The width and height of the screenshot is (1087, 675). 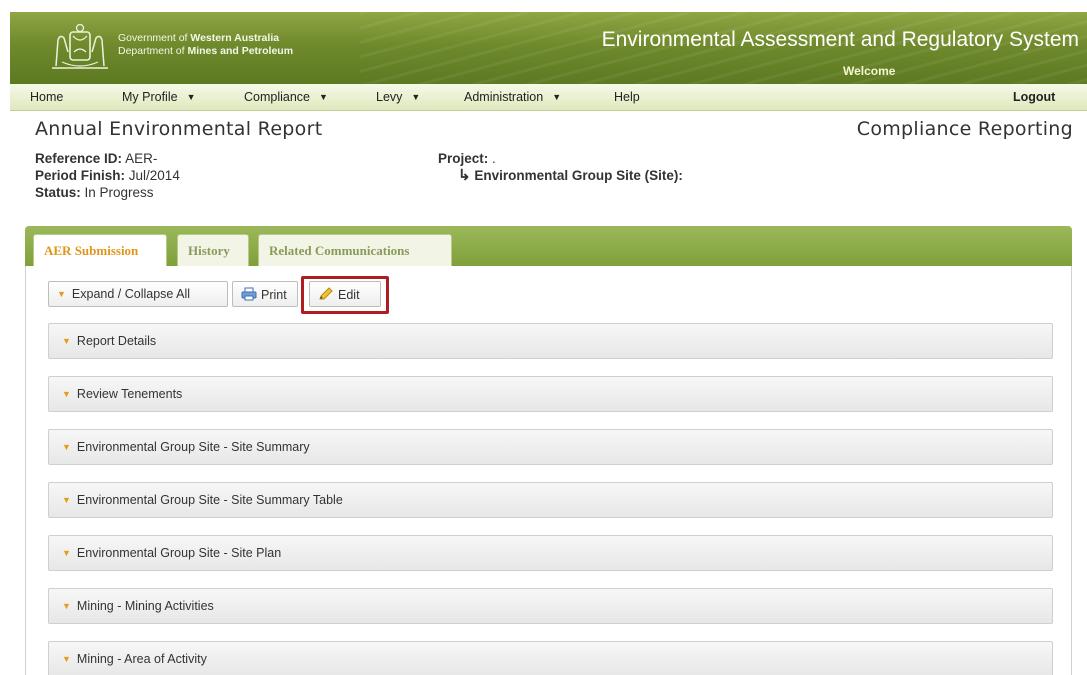 What do you see at coordinates (550, 447) in the screenshot?
I see `section-site-summary: ▼ Environmental Group Site - Site Summary` at bounding box center [550, 447].